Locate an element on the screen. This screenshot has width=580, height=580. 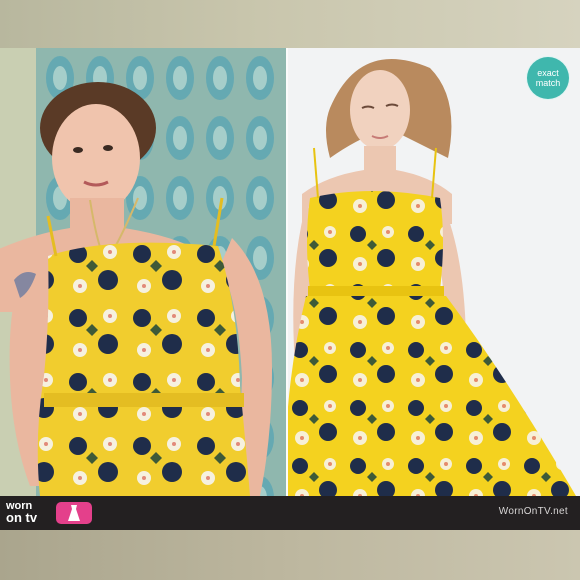
logo-text: worn on tv is located at coordinates (21, 512).